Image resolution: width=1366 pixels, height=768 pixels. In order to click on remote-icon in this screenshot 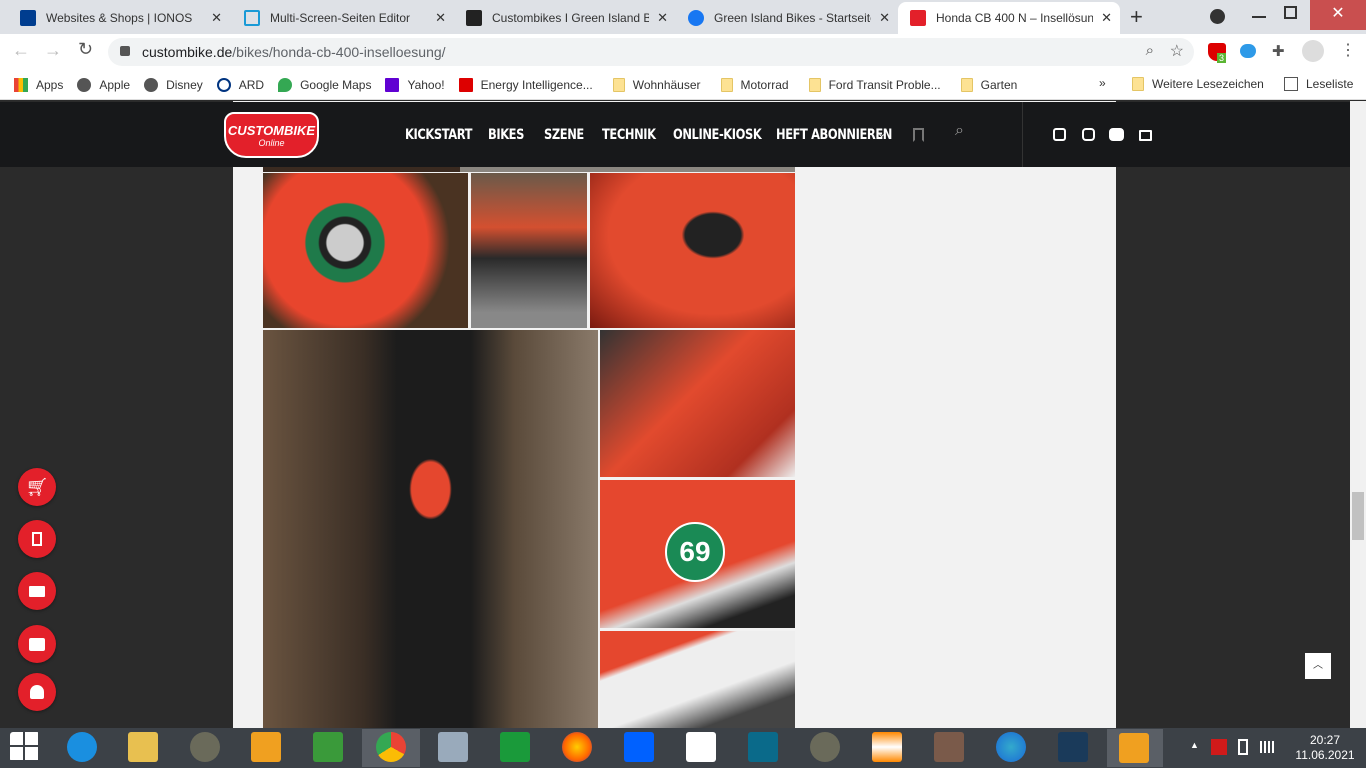, I will do `click(1073, 747)`.